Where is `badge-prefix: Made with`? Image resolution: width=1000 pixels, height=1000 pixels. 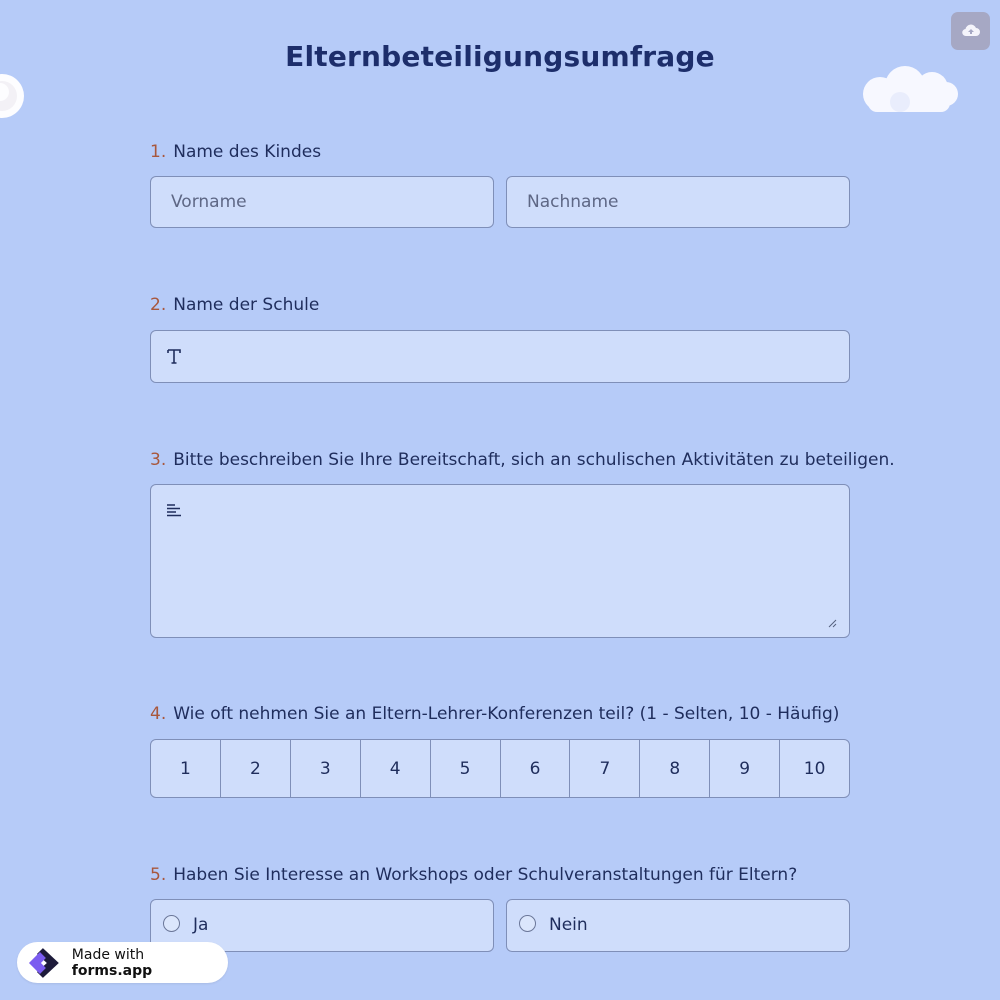 badge-prefix: Made with is located at coordinates (108, 954).